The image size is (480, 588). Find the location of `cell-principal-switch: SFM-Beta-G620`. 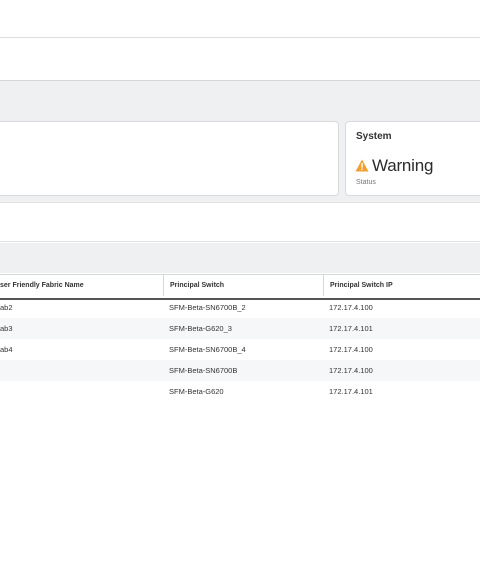

cell-principal-switch: SFM-Beta-G620 is located at coordinates (196, 391).